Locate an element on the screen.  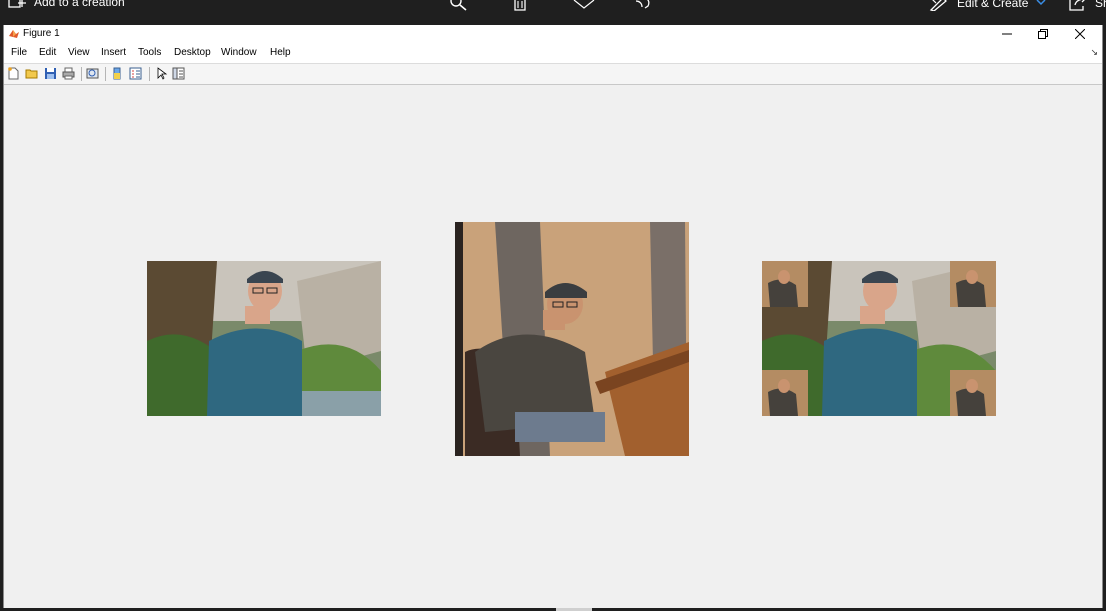
edit-create-button: Edit & Create is located at coordinates (987, 5).